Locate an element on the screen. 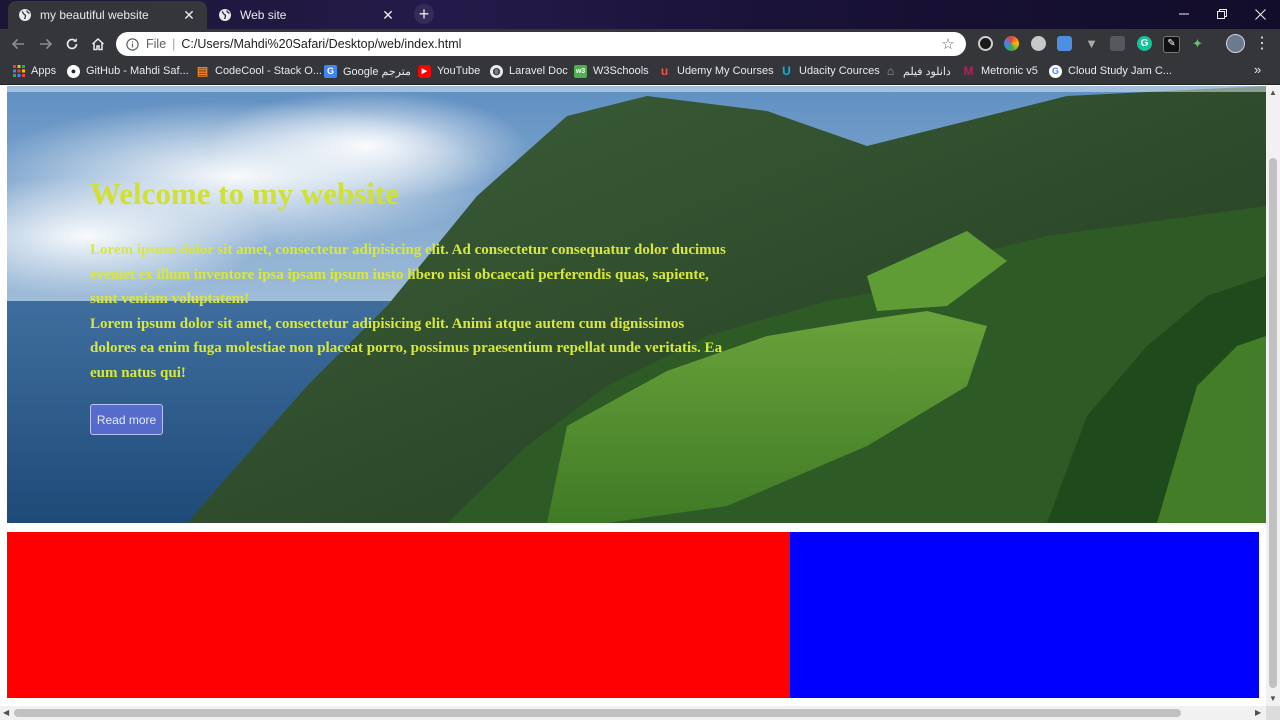  reload-button is located at coordinates (72, 44).